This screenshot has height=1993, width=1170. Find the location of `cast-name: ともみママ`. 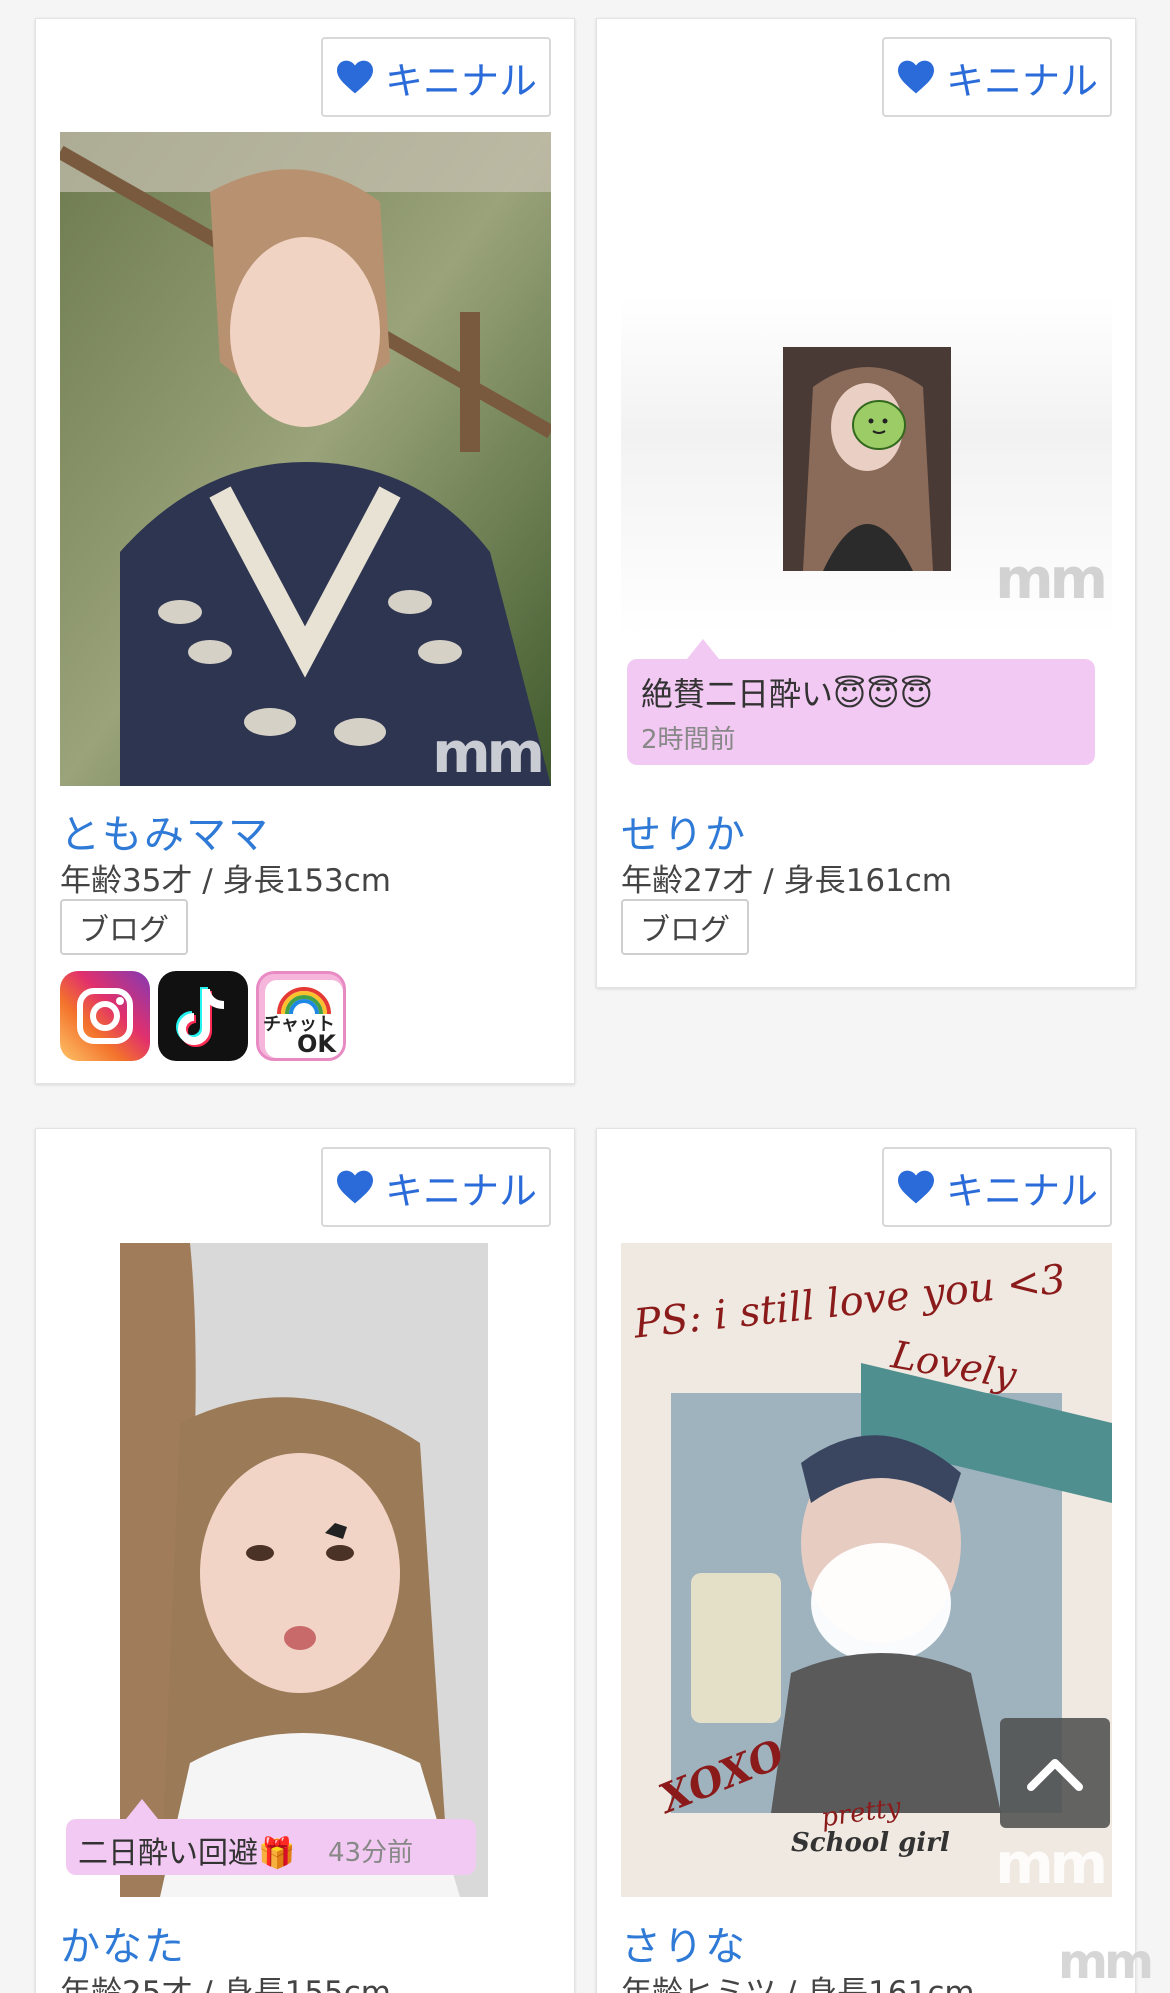

cast-name: ともみママ is located at coordinates (165, 831).